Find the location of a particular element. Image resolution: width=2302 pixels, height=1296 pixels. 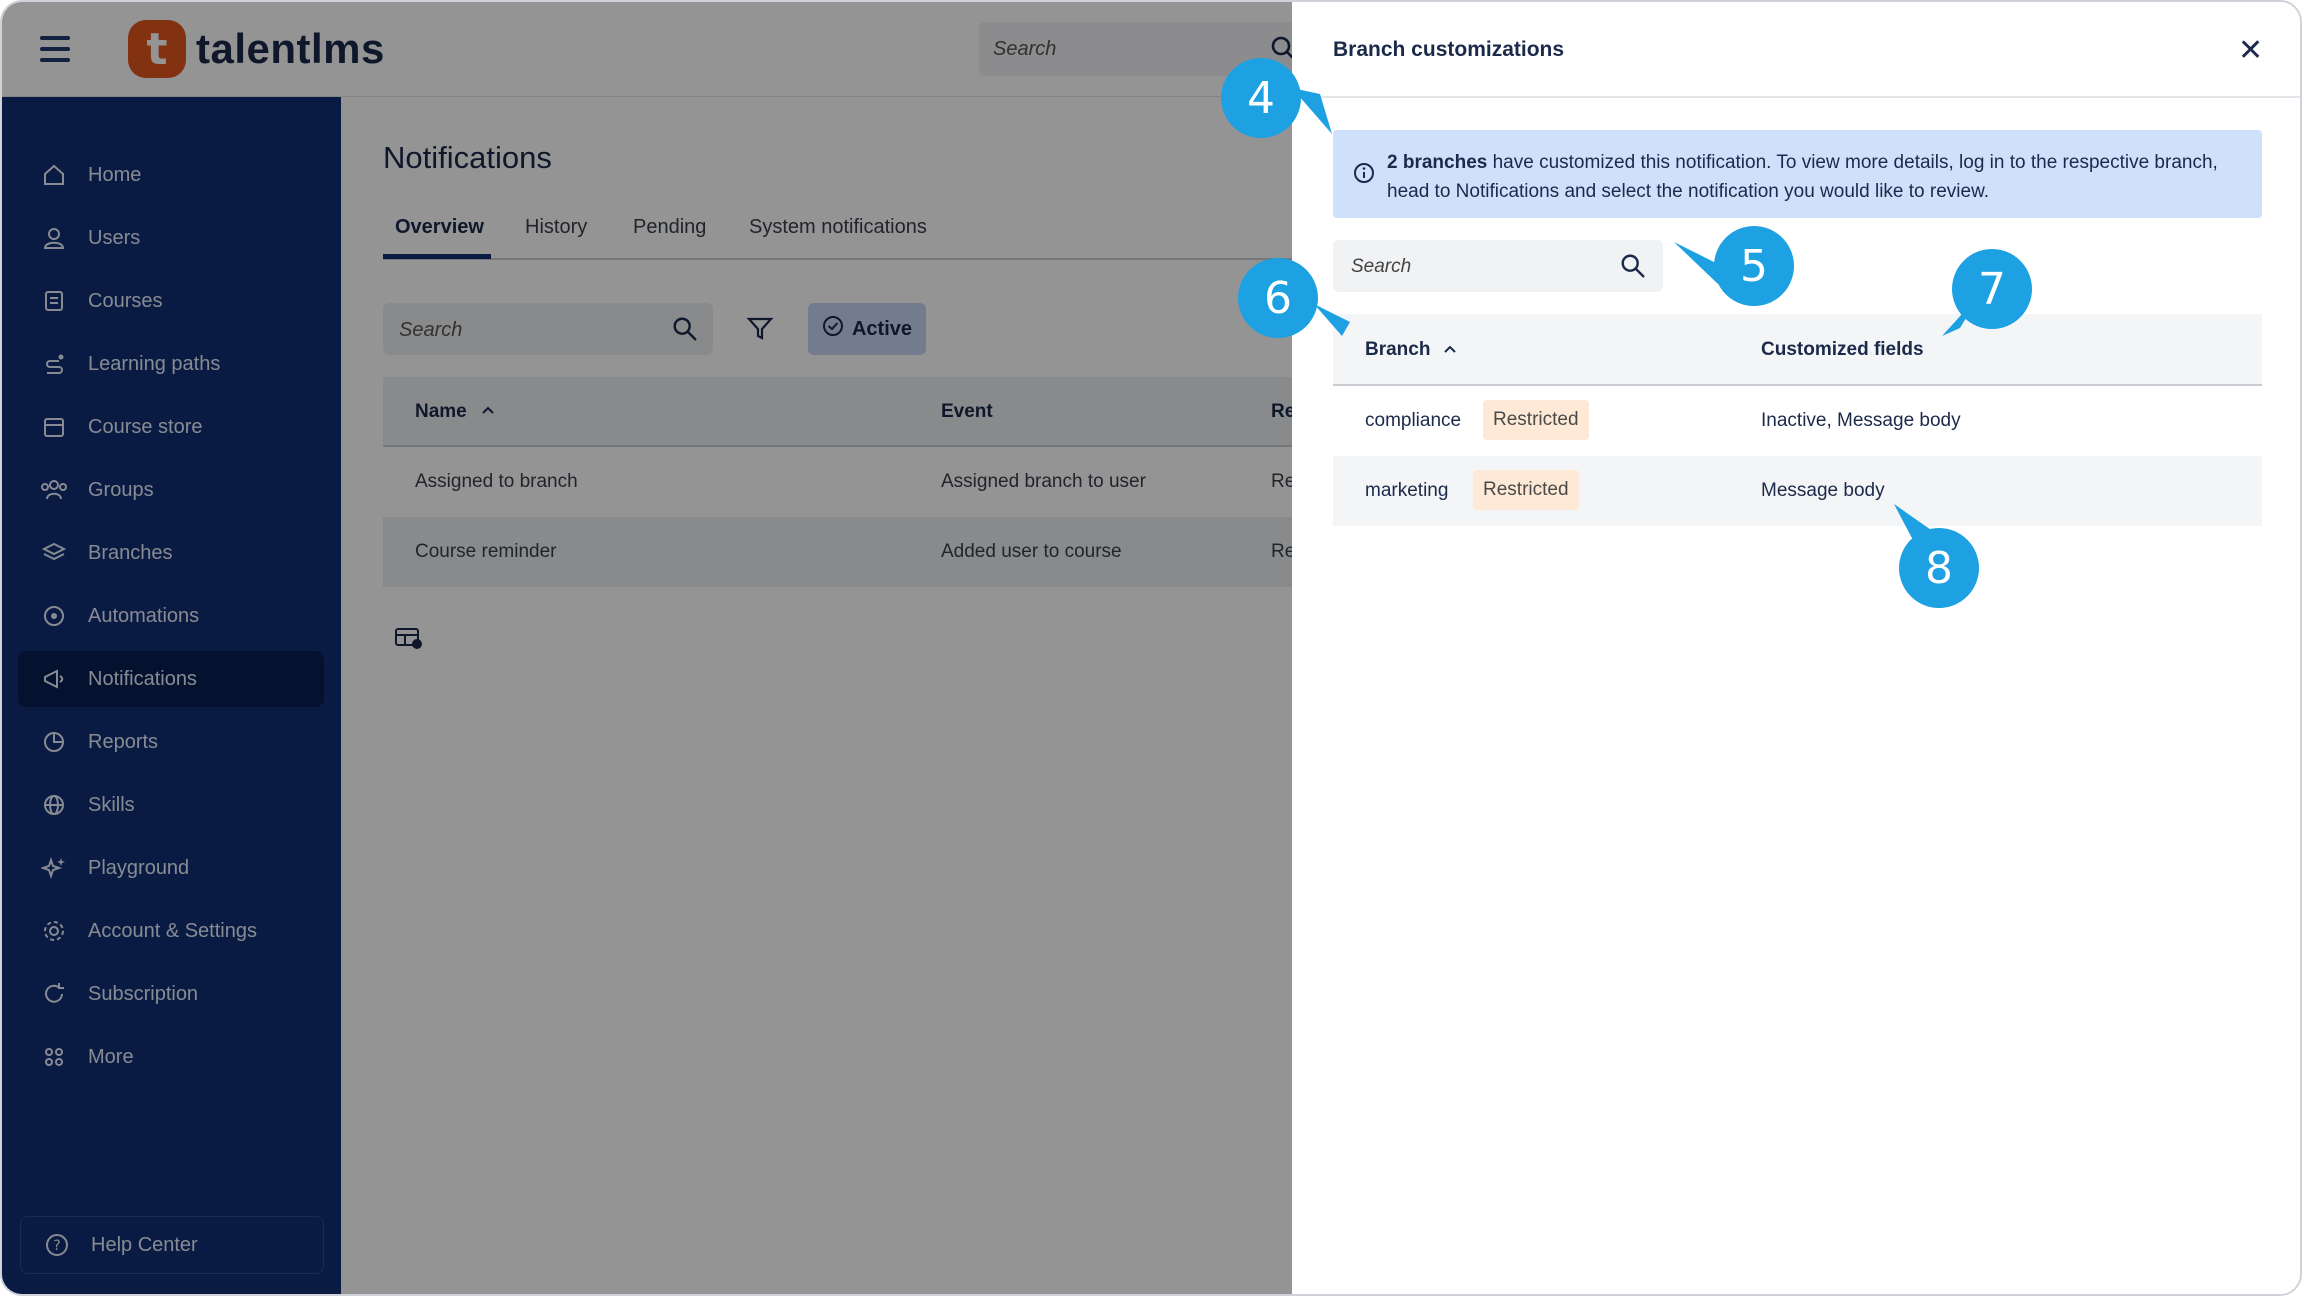

callout-6: 6 is located at coordinates (1278, 298).